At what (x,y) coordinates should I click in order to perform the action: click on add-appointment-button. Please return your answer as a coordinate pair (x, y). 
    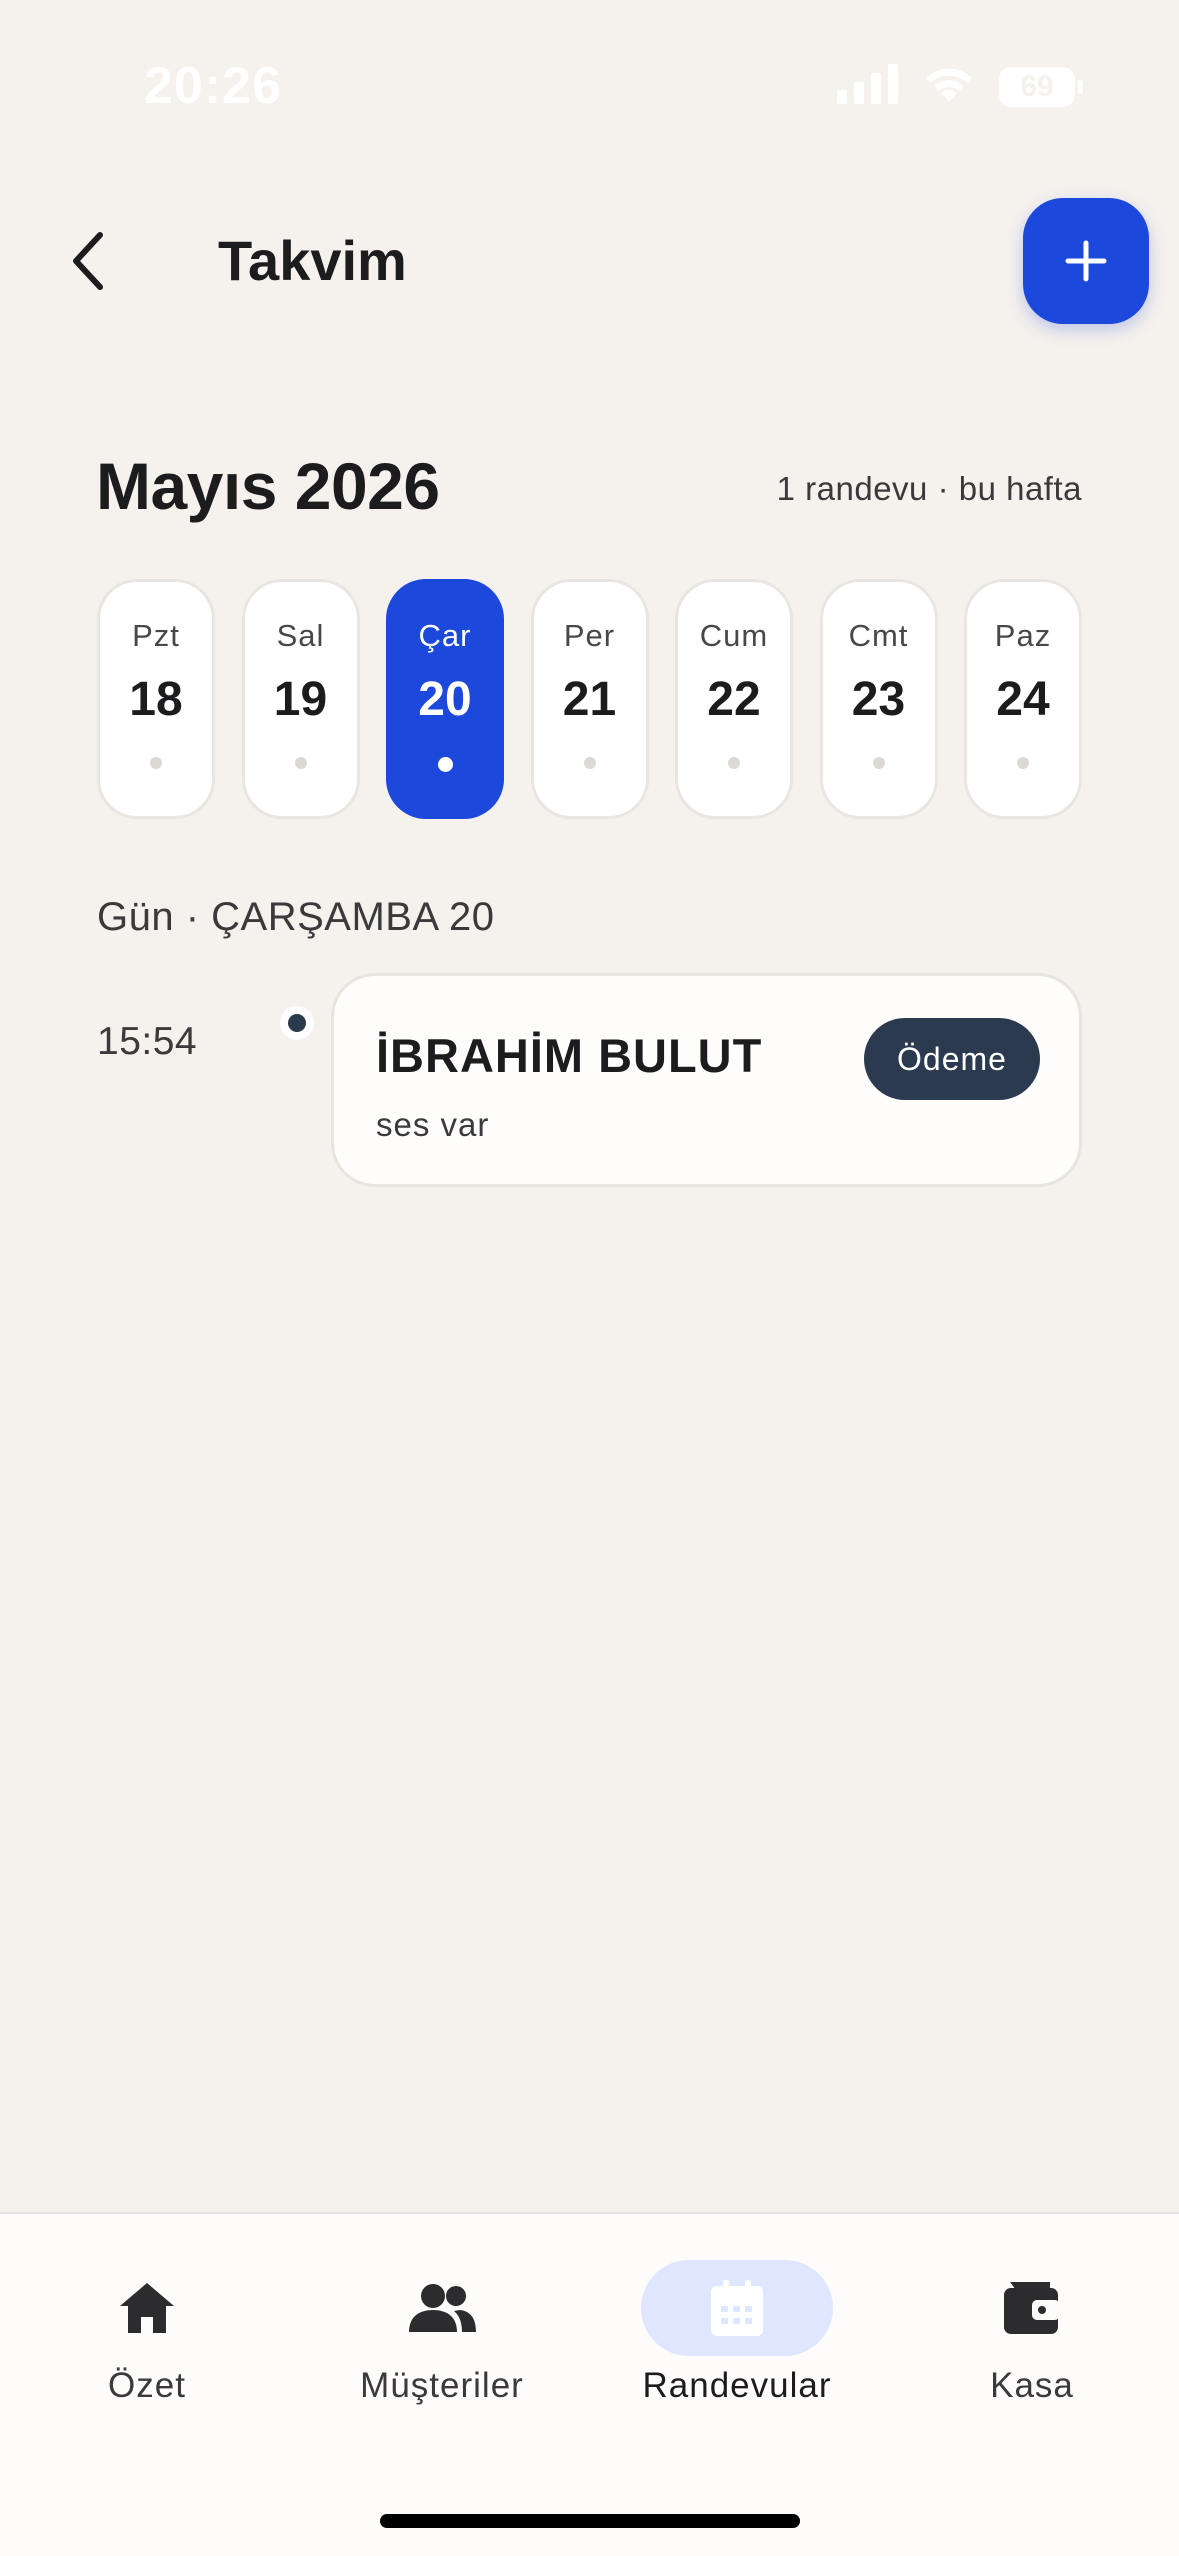
    Looking at the image, I should click on (1086, 261).